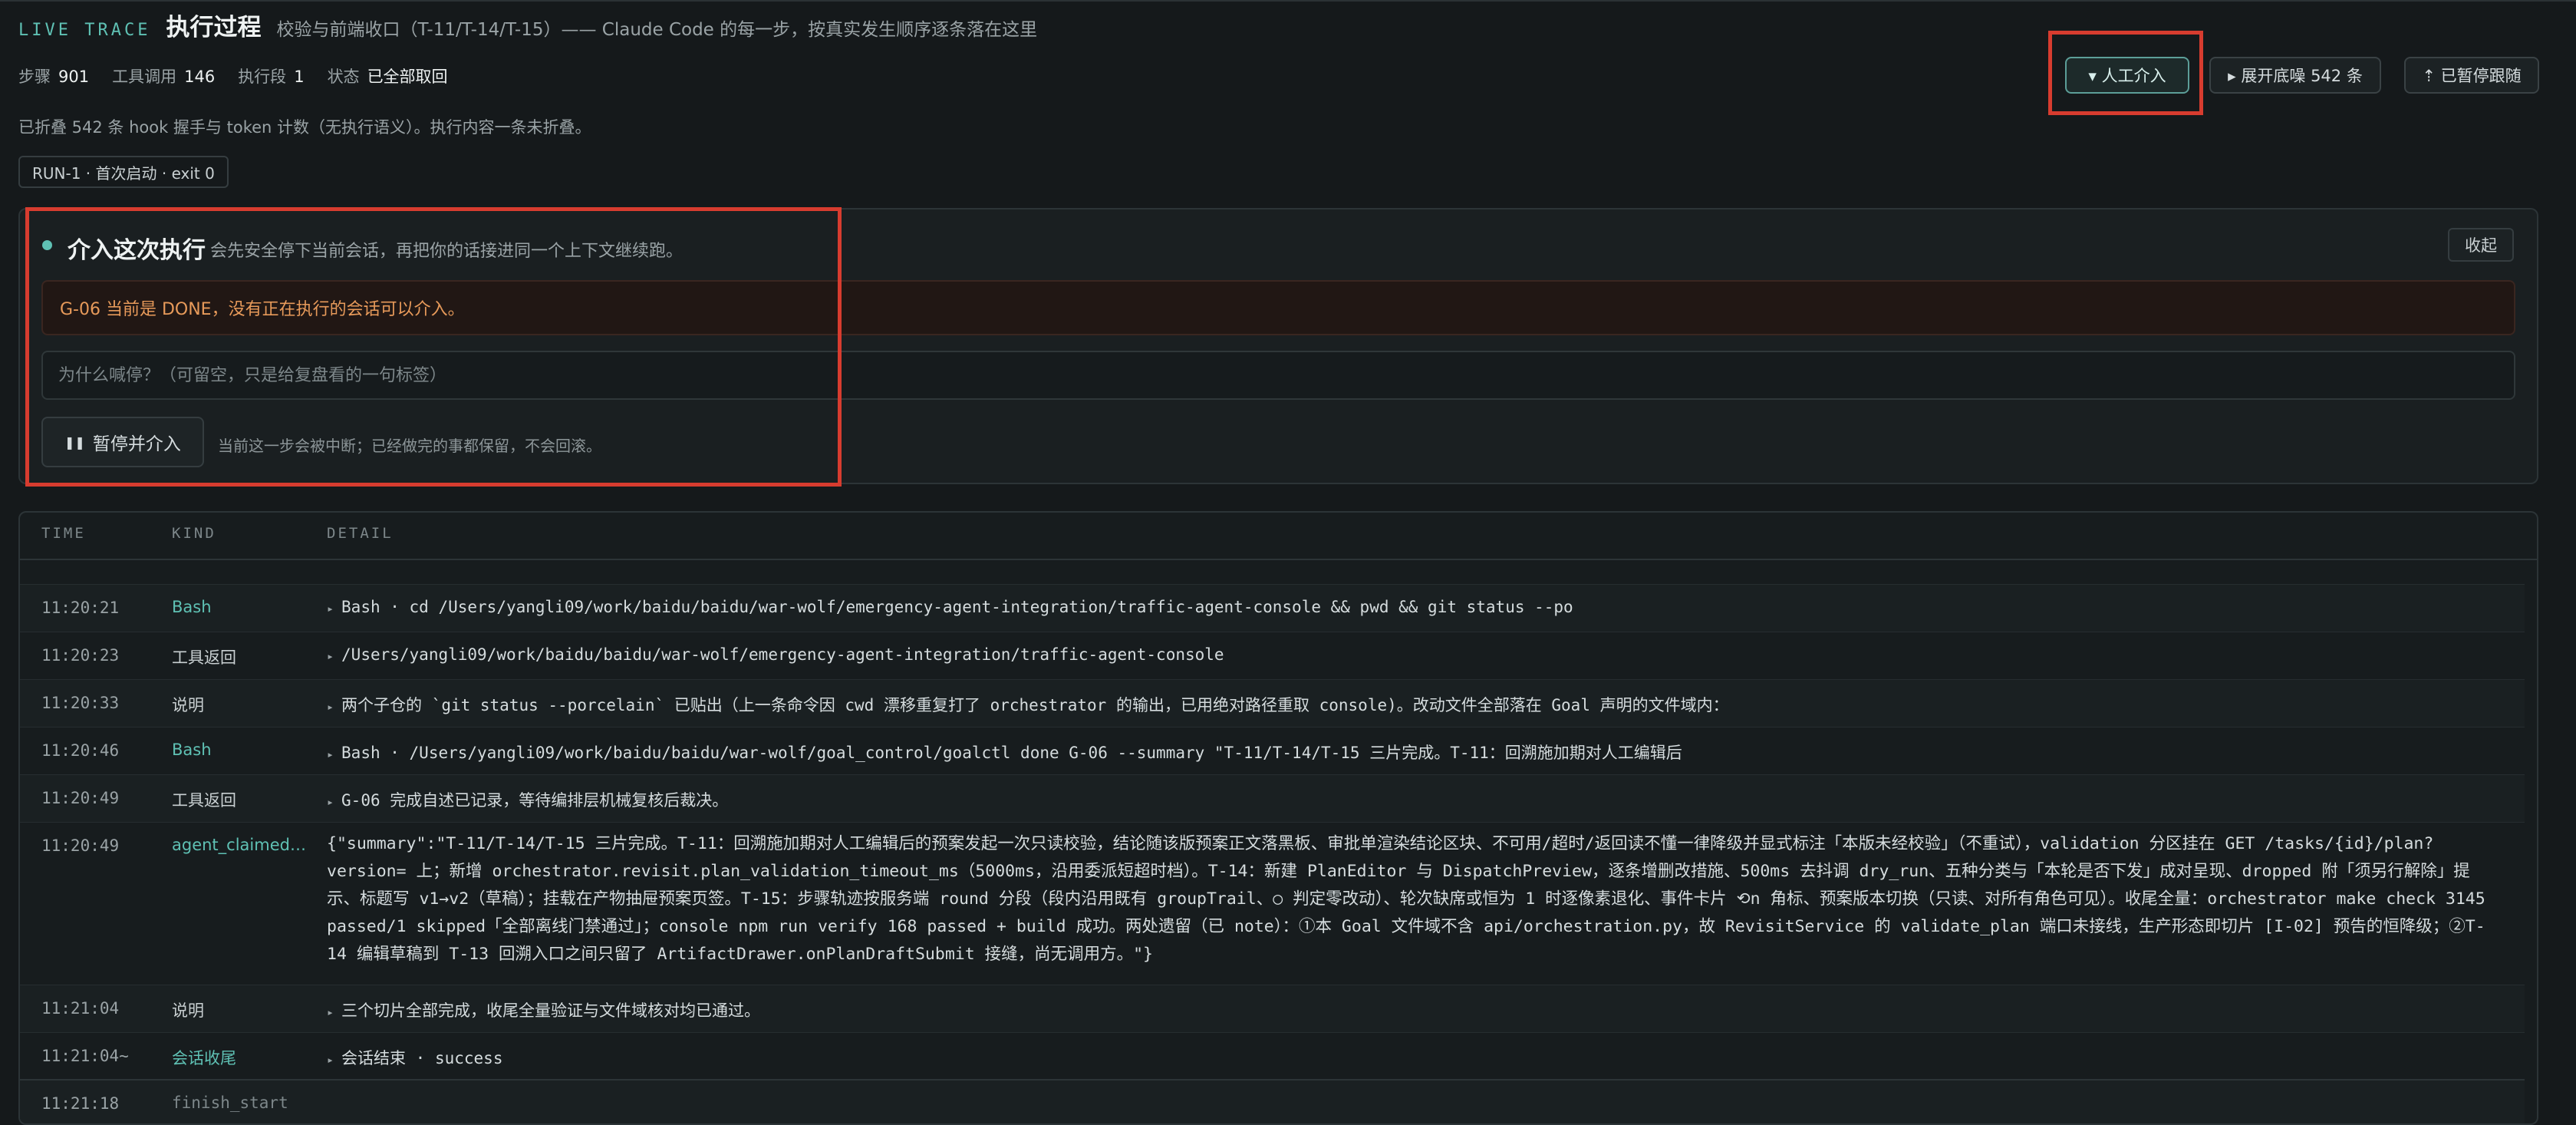 Image resolution: width=2576 pixels, height=1125 pixels. I want to click on top-border, so click(1288, 1).